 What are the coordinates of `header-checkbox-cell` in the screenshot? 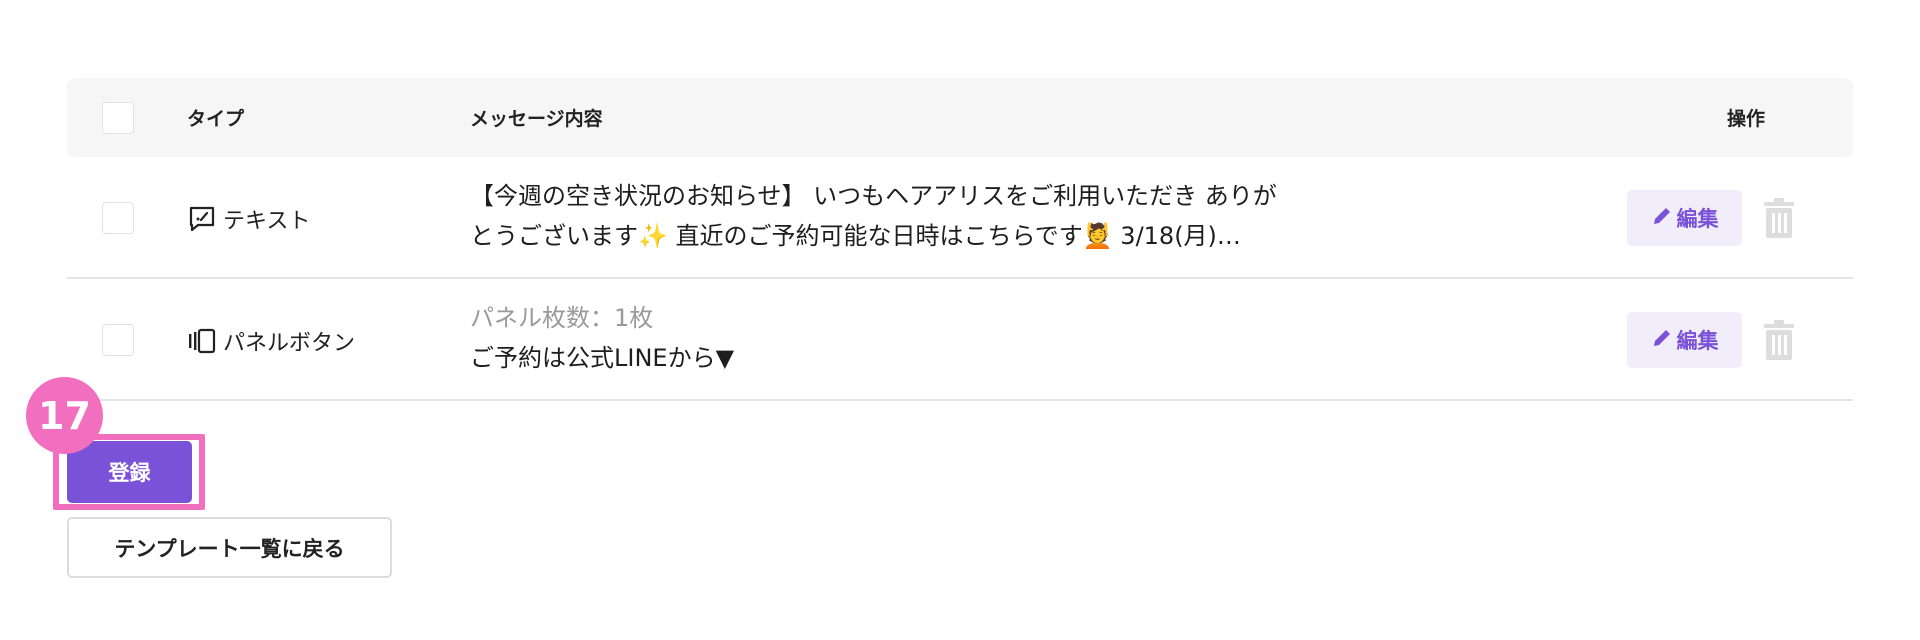 It's located at (118, 117).